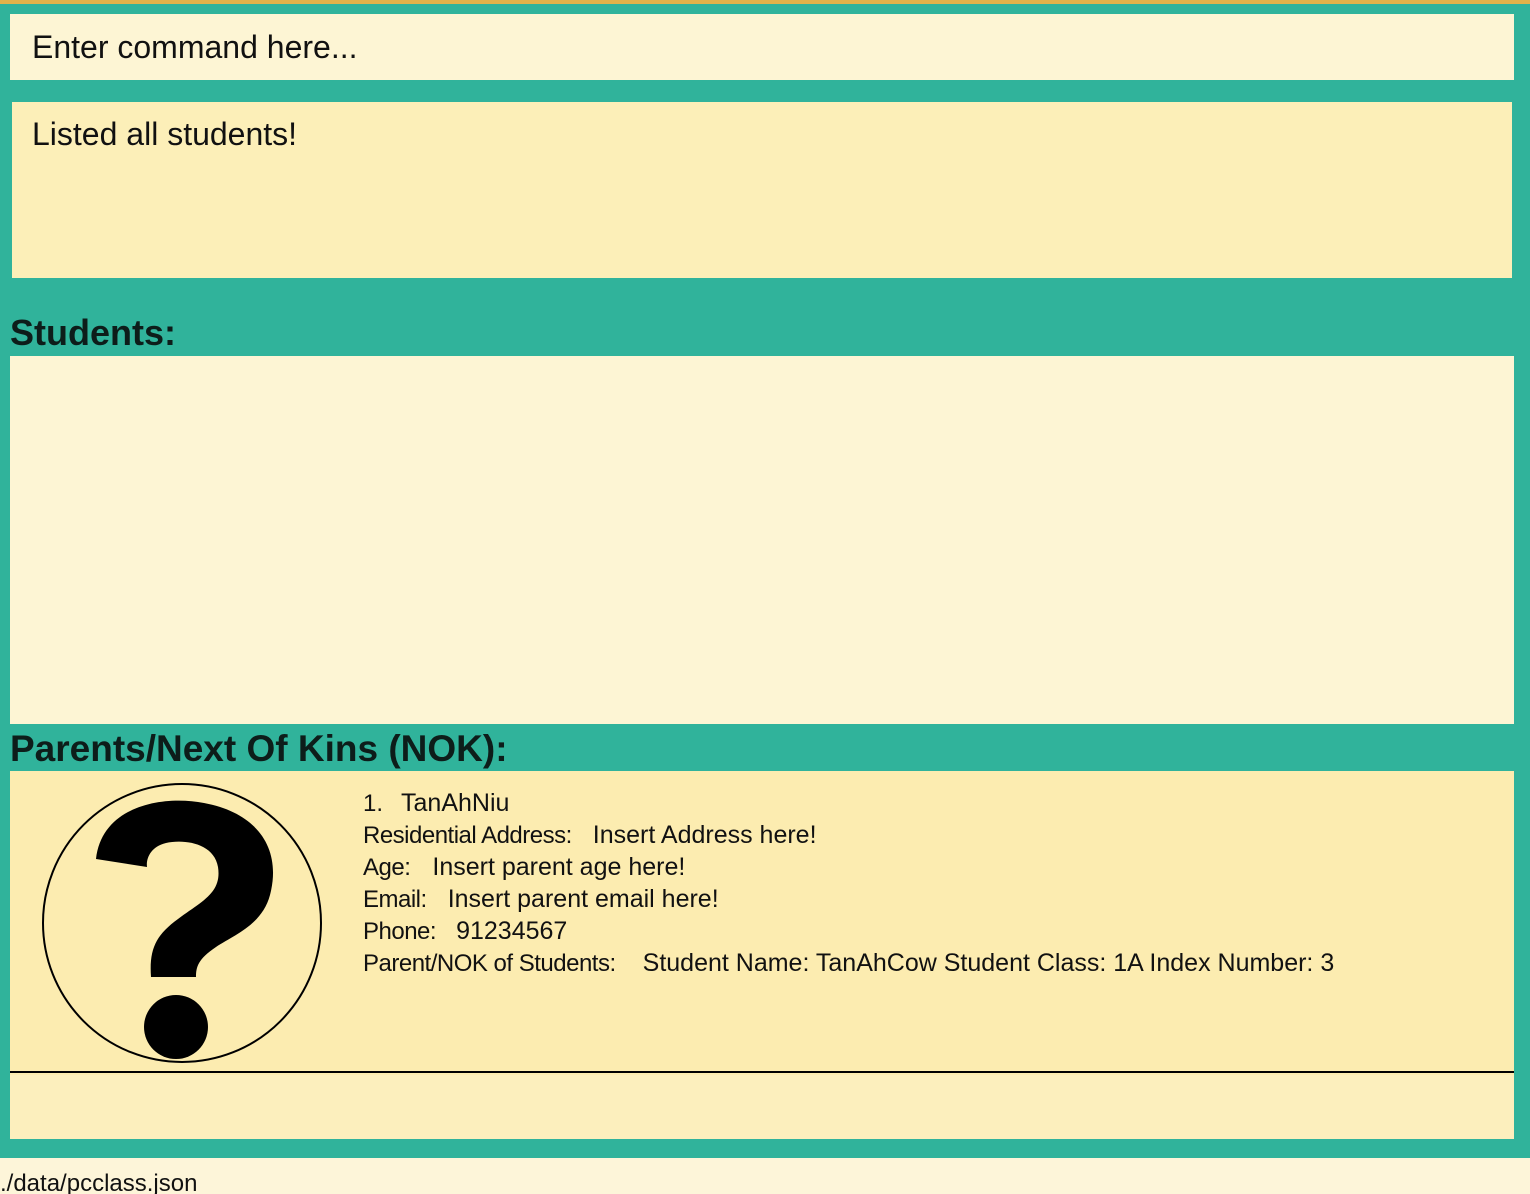  What do you see at coordinates (848, 803) in the screenshot?
I see `nok-name-row: 1. TanAhNiu` at bounding box center [848, 803].